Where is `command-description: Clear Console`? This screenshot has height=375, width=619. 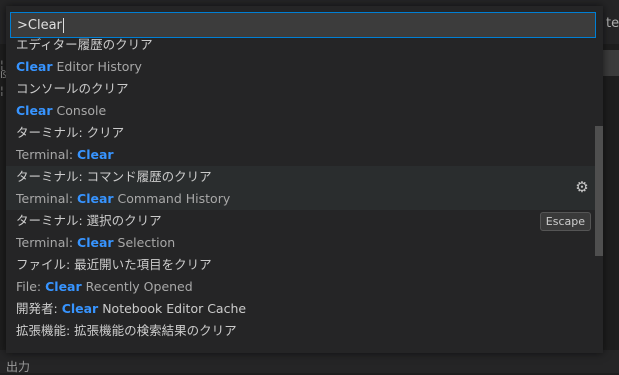
command-description: Clear Console is located at coordinates (61, 110).